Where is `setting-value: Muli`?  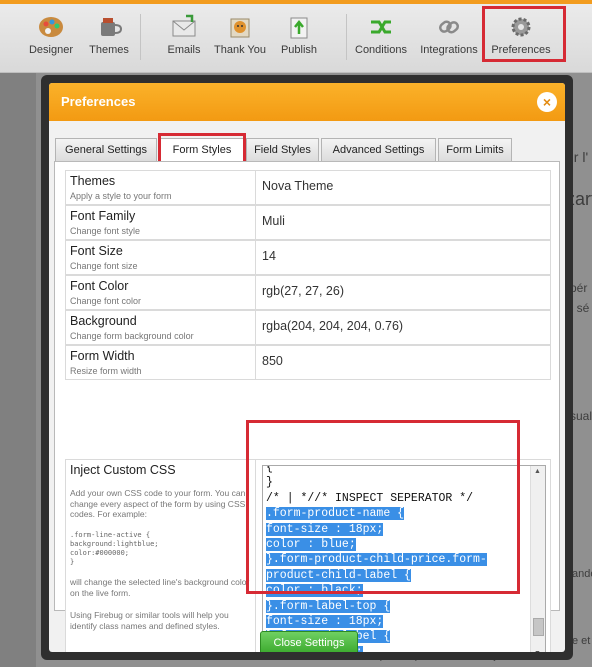
setting-value: Muli is located at coordinates (273, 221).